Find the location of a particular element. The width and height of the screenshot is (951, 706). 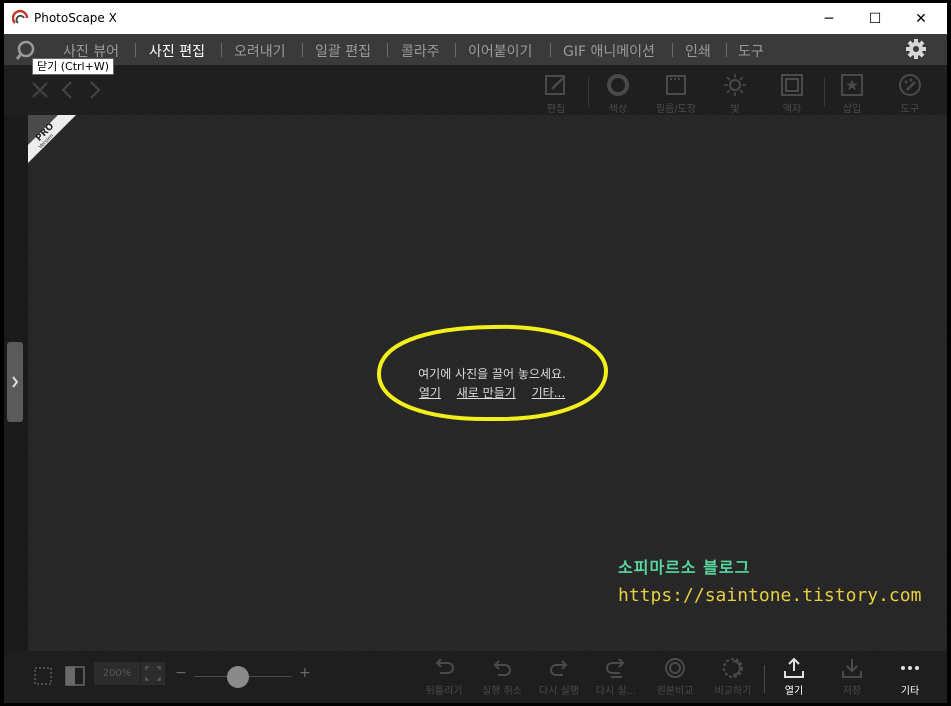

fit-screen-button is located at coordinates (153, 673).